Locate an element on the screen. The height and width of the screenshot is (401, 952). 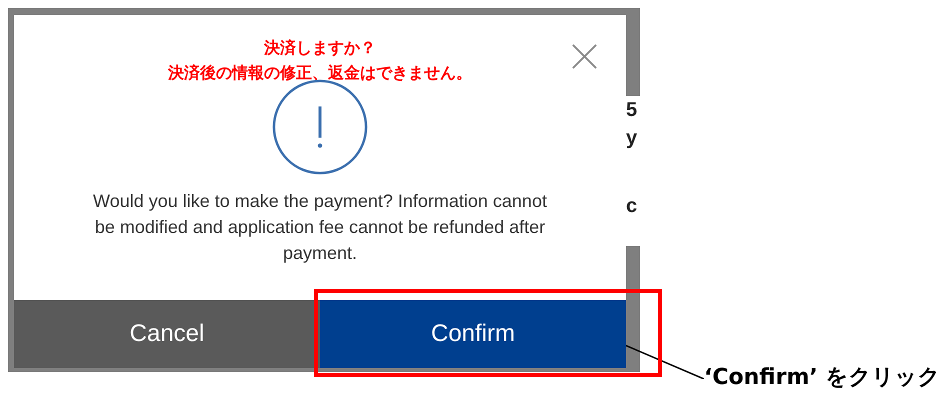
text-fragment: 5 is located at coordinates (632, 110).